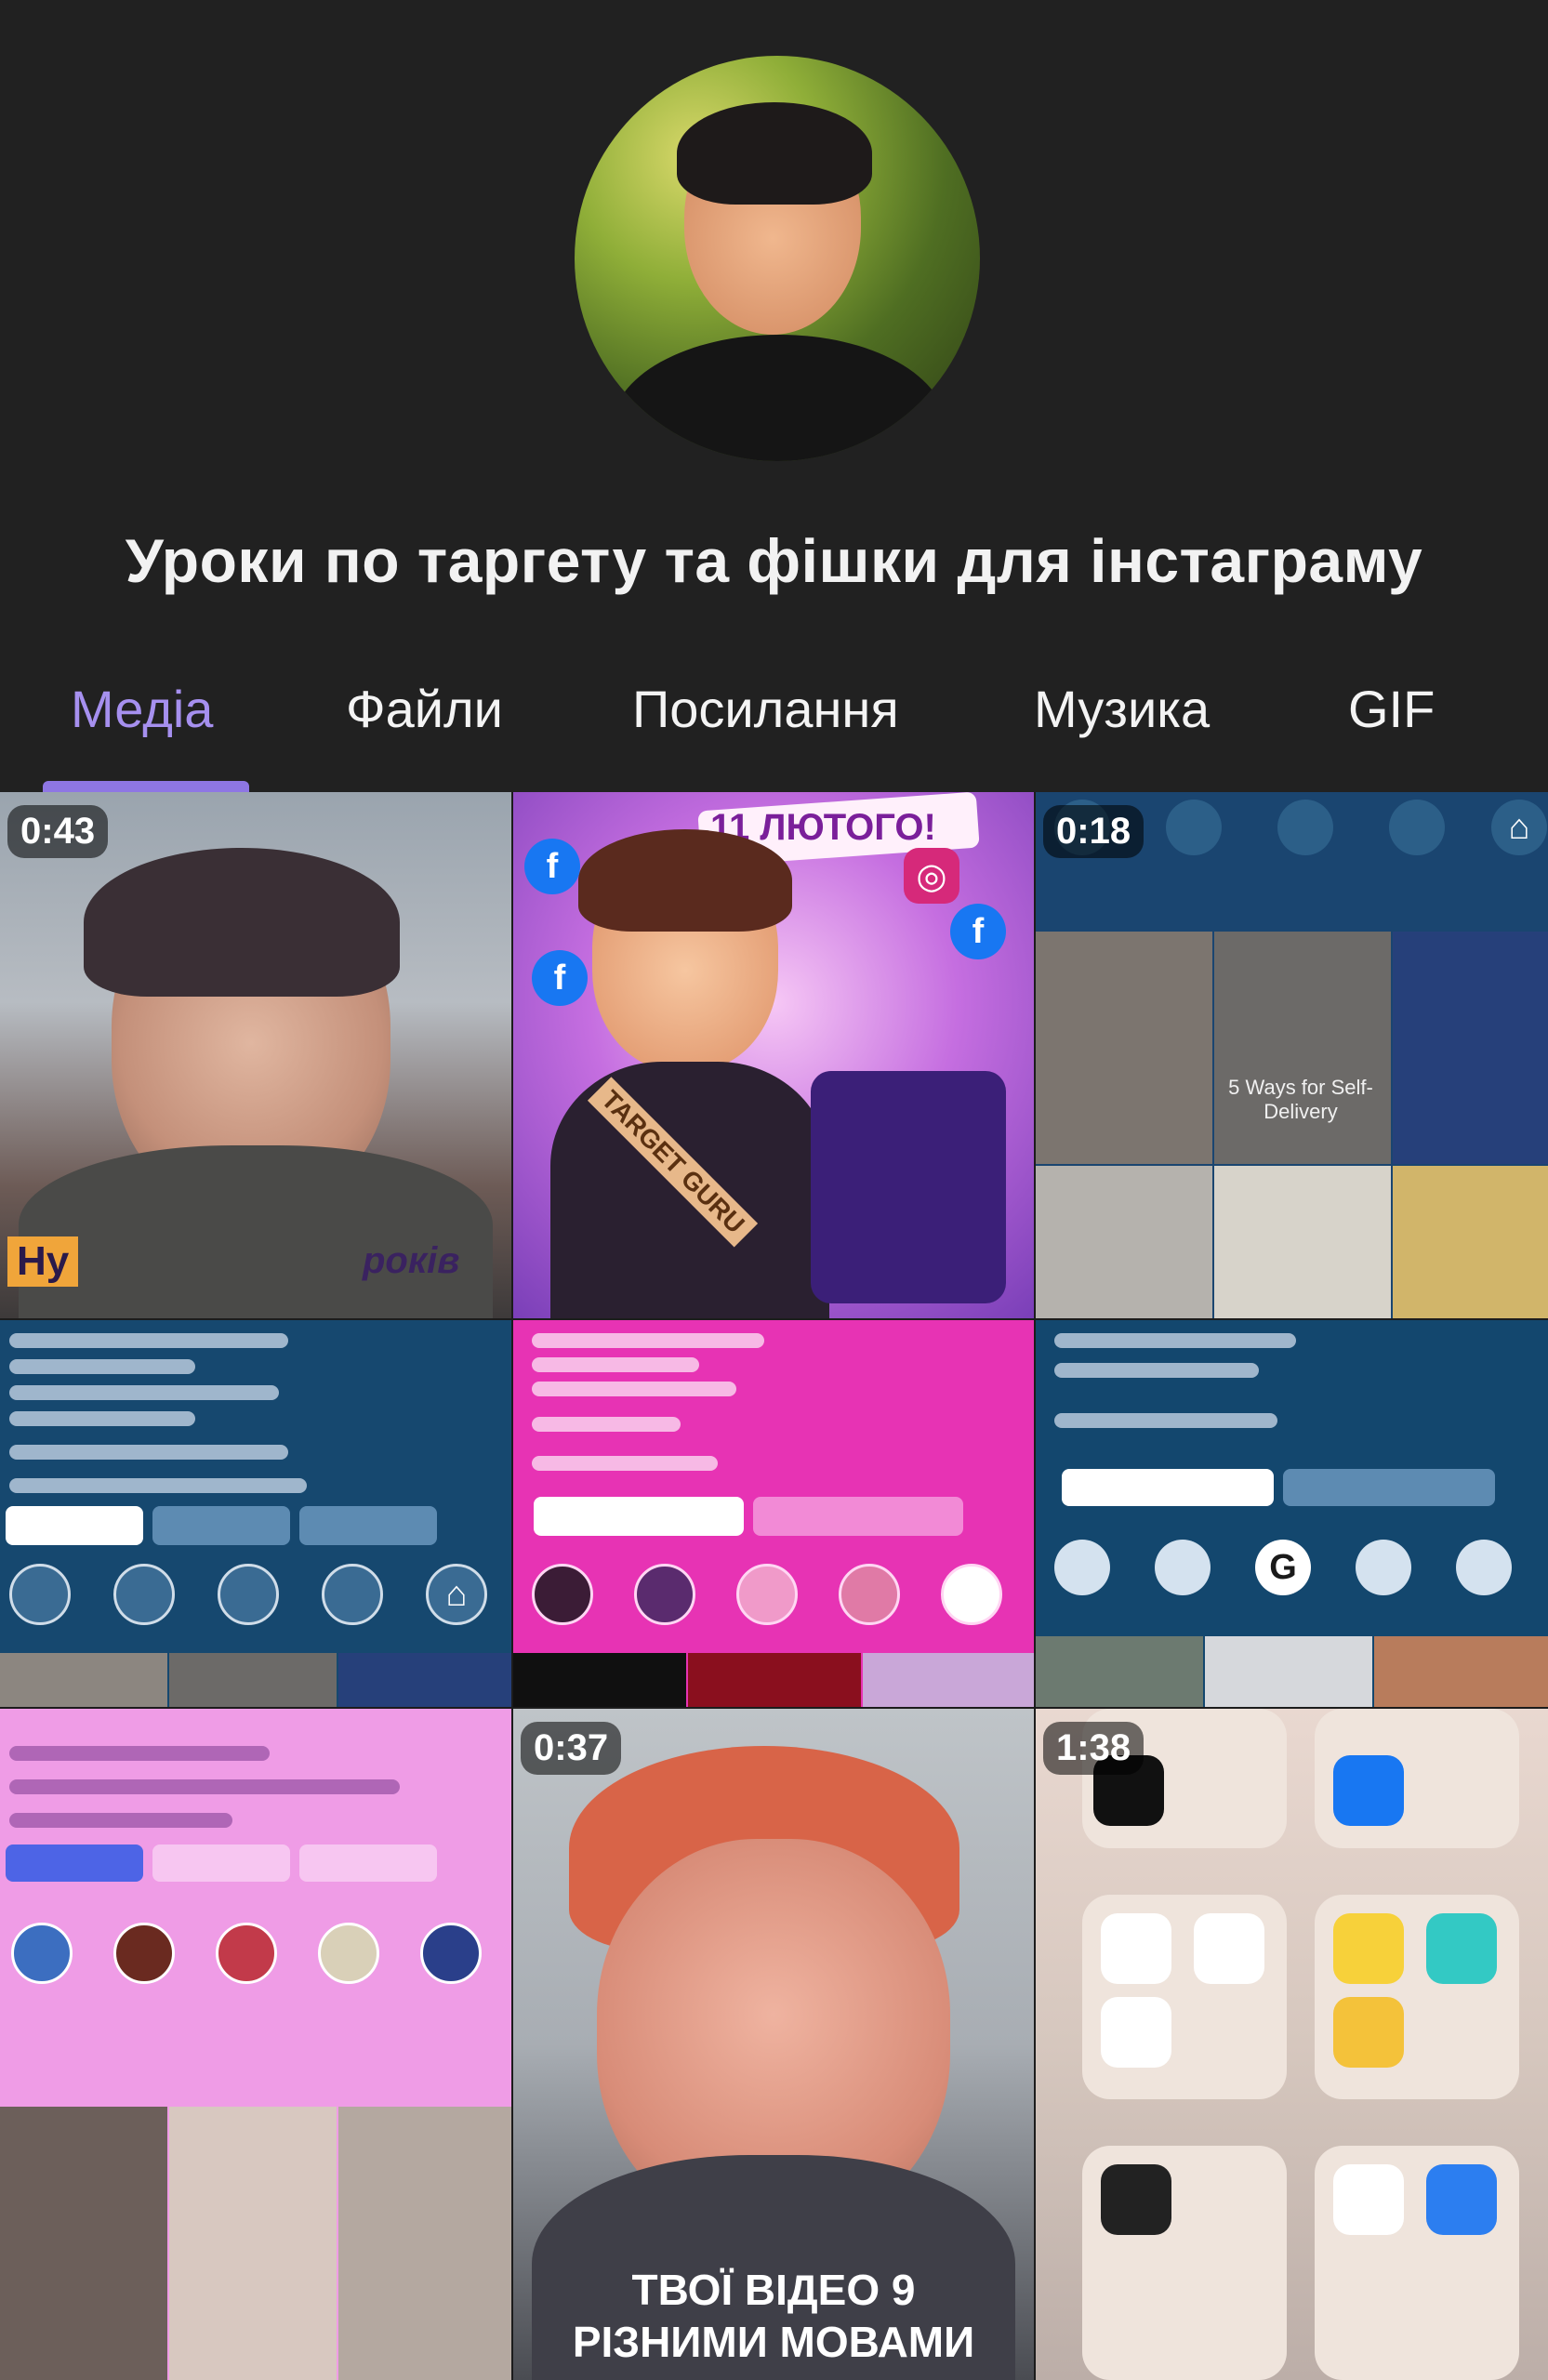  Describe the element at coordinates (773, 2044) in the screenshot. I see `media-item-video-translate: 0:37 ТВОЇ ВІДЕО 9 РІЗНИМИ МОВАМИ` at that location.